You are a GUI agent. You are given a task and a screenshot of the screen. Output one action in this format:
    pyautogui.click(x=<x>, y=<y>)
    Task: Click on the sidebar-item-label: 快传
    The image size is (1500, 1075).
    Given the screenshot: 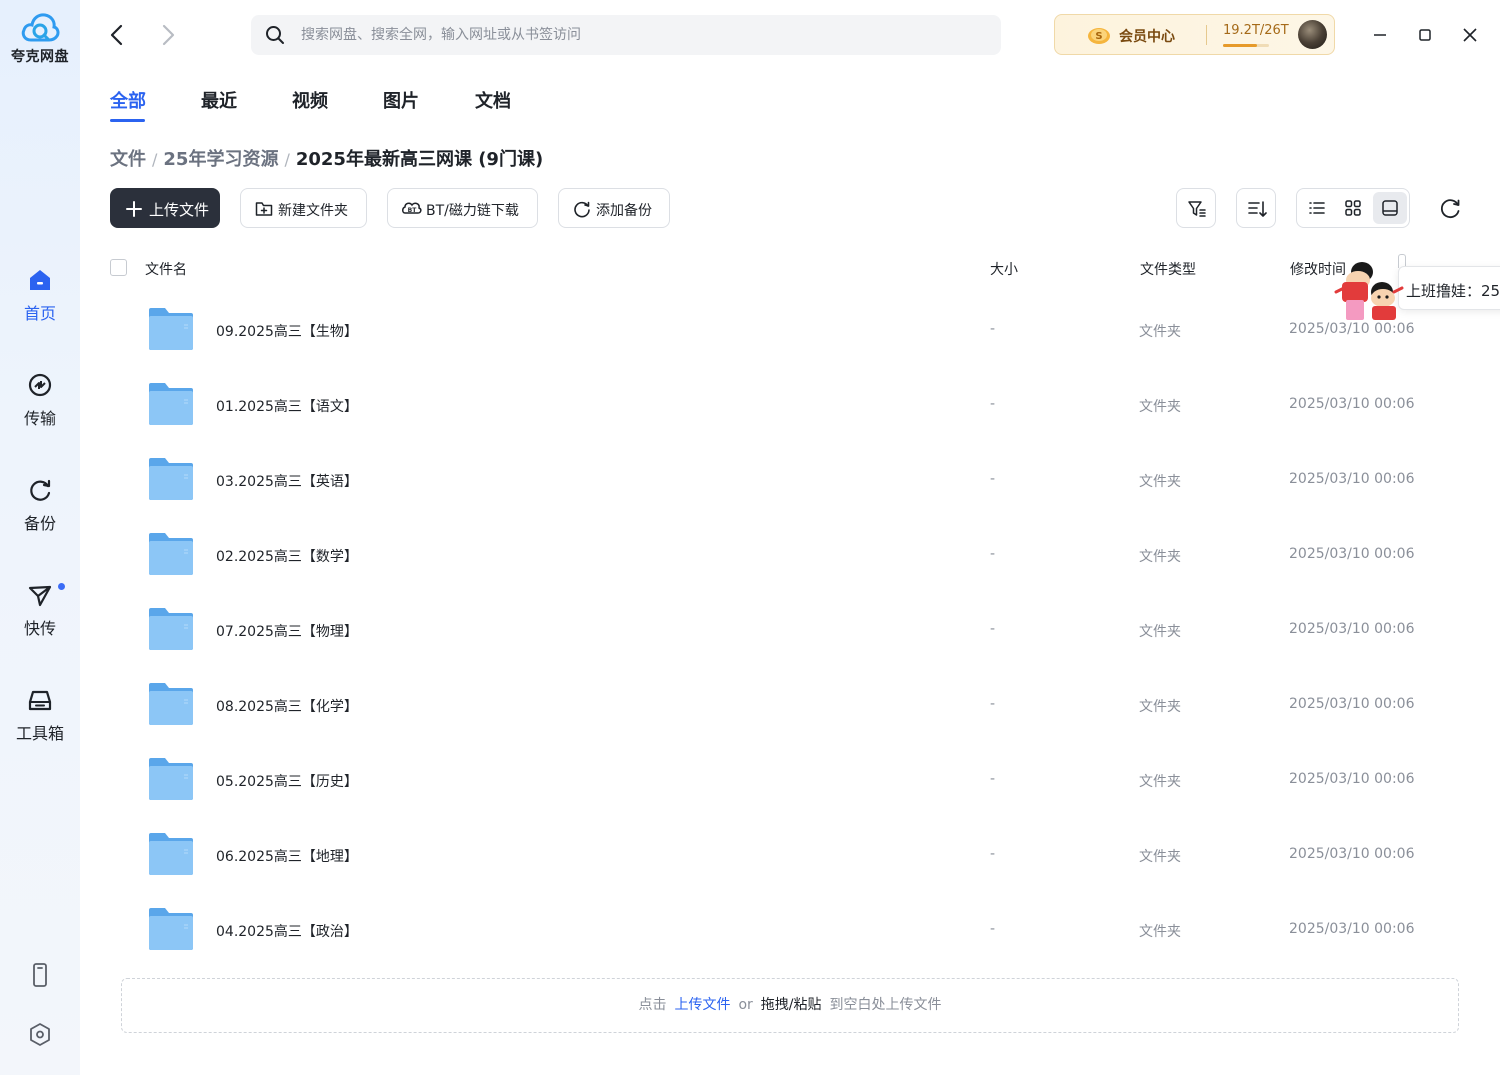 What is the action you would take?
    pyautogui.click(x=39, y=628)
    